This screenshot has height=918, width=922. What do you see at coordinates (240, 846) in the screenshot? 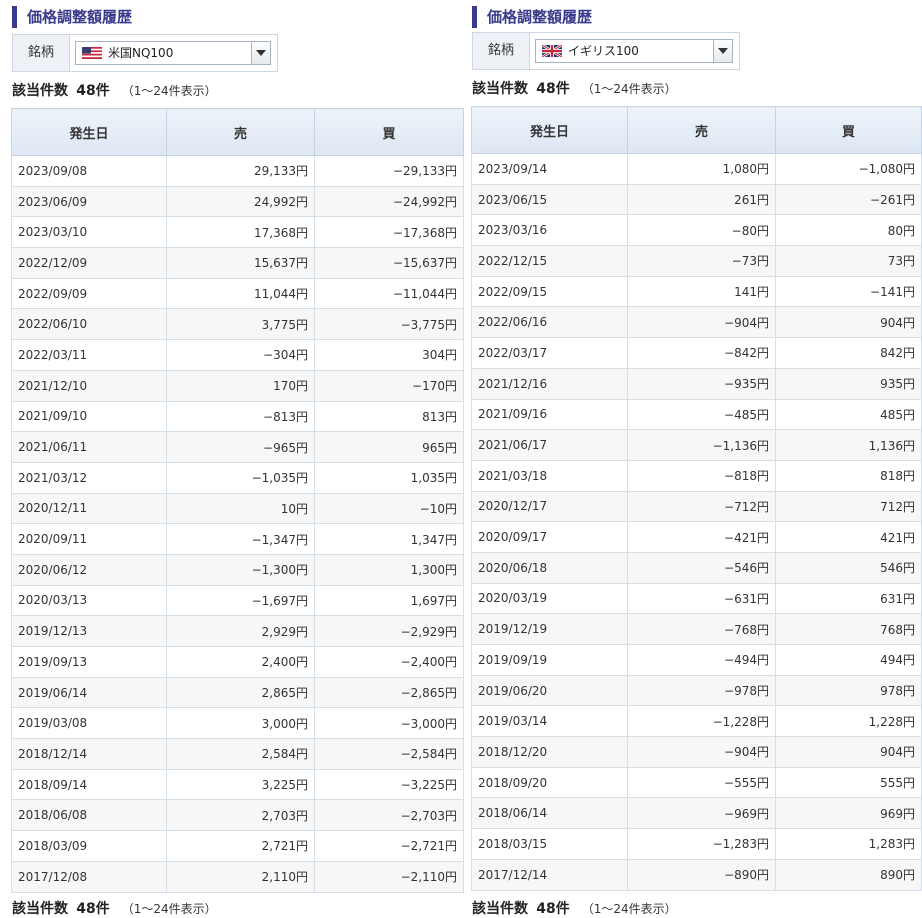
I see `cell-sell: 2,721円` at bounding box center [240, 846].